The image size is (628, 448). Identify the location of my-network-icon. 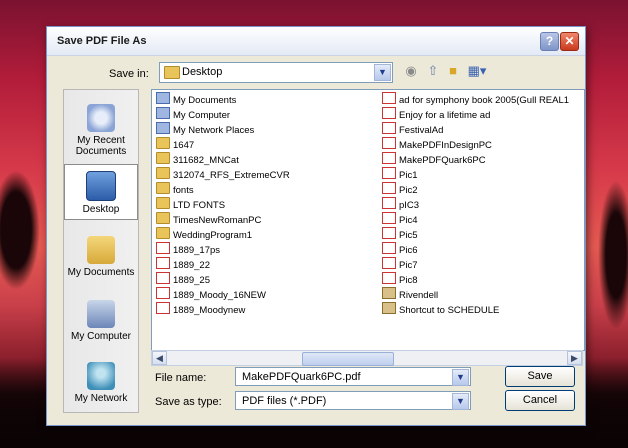
(101, 376).